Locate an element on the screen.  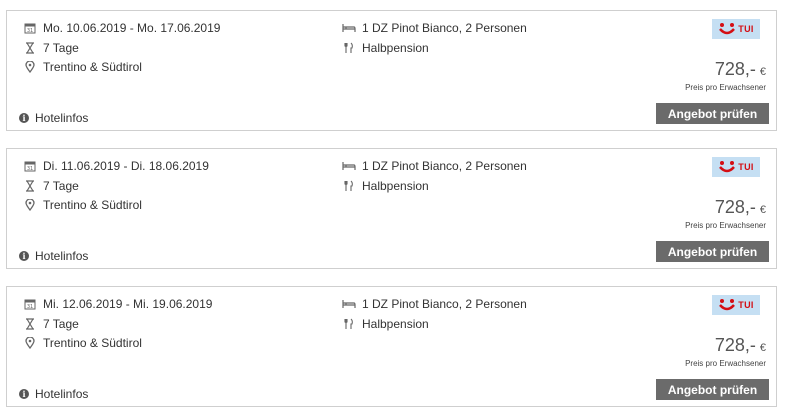
travel-dates: 31 Mi. 12.06.2019 - Mi. 19.06.2019 is located at coordinates (117, 304).